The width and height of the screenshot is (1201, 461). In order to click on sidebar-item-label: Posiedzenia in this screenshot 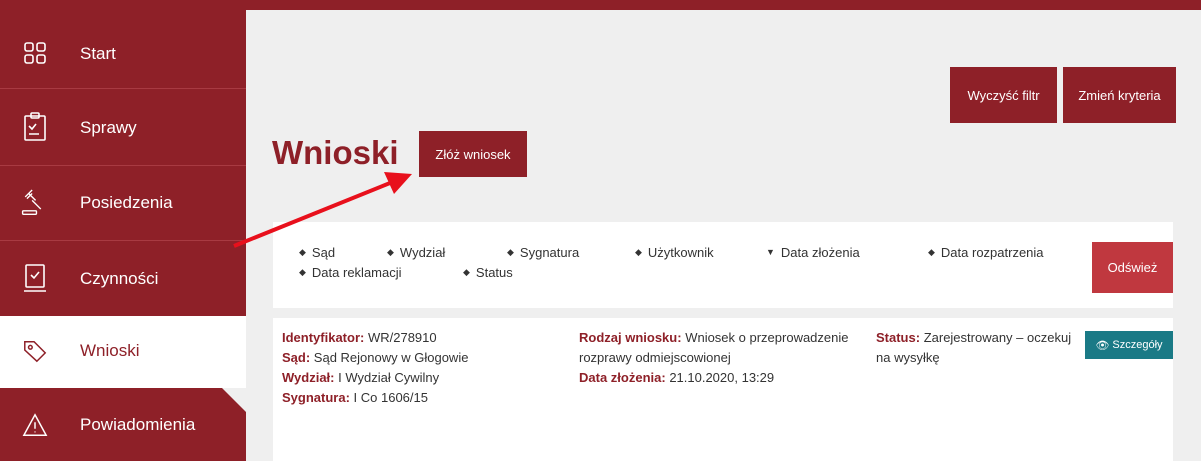, I will do `click(126, 202)`.